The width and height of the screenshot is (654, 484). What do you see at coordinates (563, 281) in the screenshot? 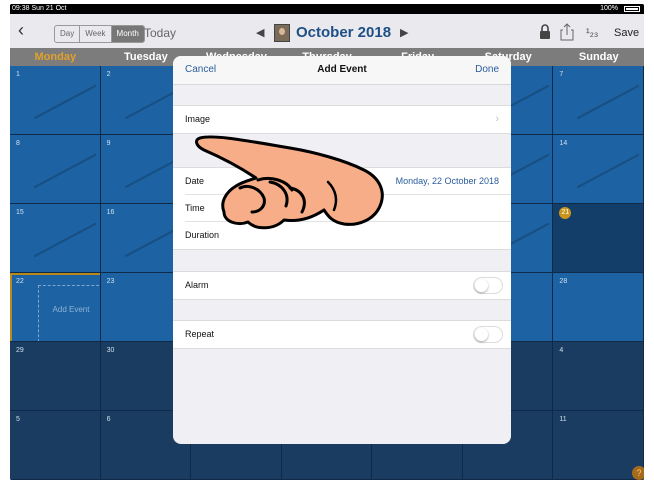
I see `day-number: 28` at bounding box center [563, 281].